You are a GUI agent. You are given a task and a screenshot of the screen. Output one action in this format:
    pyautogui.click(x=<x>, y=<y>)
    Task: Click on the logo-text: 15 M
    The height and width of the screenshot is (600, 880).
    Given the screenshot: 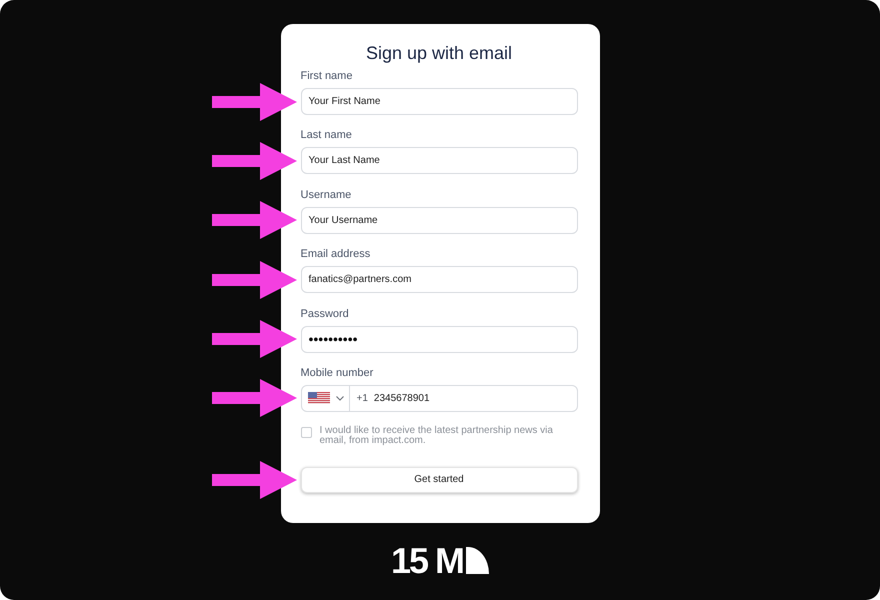 What is the action you would take?
    pyautogui.click(x=427, y=560)
    